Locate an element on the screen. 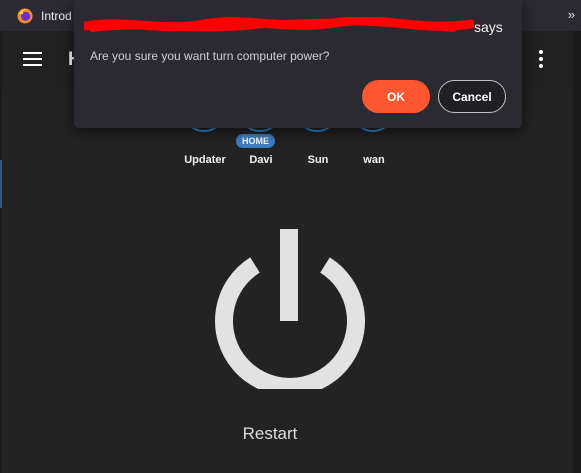 This screenshot has width=581, height=473. home-badge: HOME is located at coordinates (255, 141).